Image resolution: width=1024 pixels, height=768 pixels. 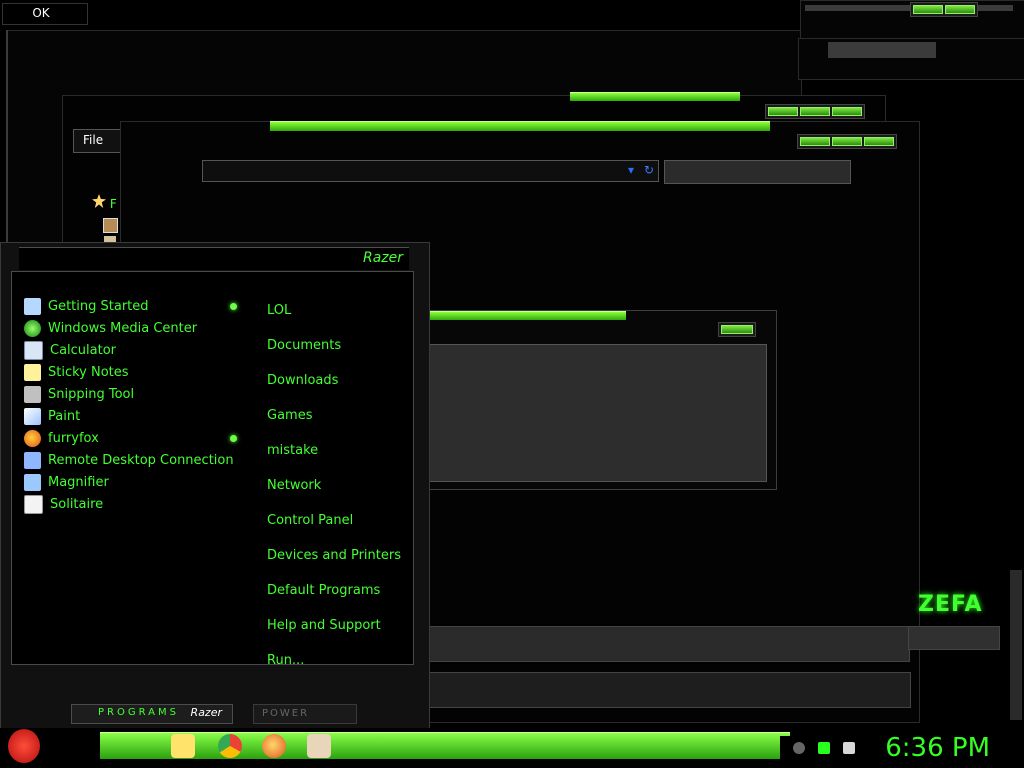 I want to click on link-documents: Documents, so click(x=334, y=346).